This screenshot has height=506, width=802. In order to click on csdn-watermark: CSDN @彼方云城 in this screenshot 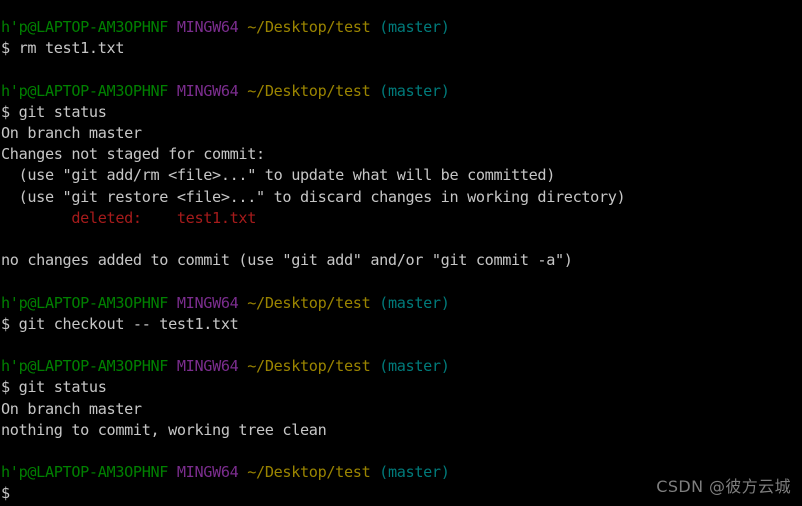, I will do `click(723, 486)`.